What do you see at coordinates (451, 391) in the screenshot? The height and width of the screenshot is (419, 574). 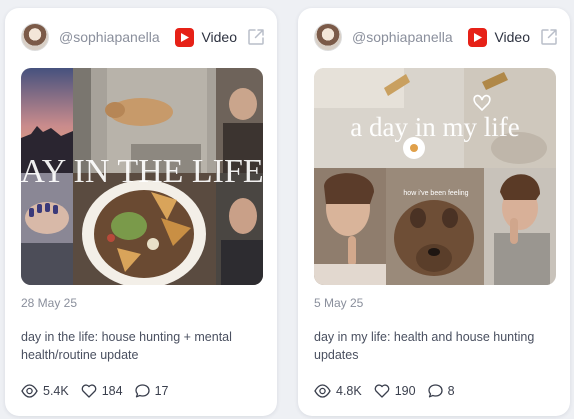 I see `comments-count: 8` at bounding box center [451, 391].